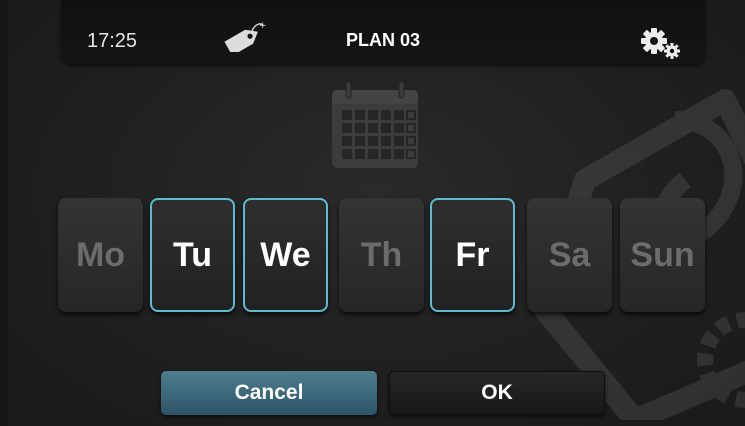 This screenshot has width=745, height=426. I want to click on cancel-button-label: Cancel, so click(269, 392).